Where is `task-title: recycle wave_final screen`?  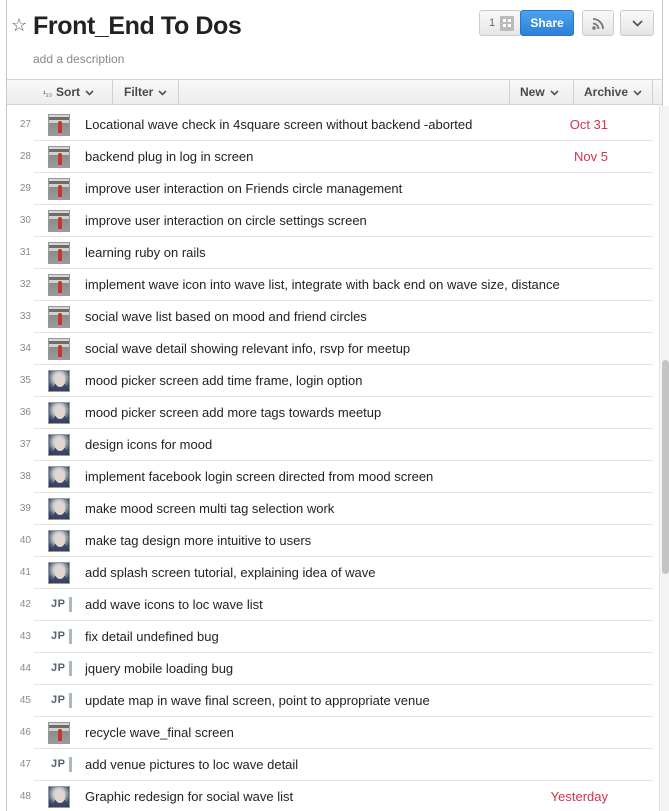
task-title: recycle wave_final screen is located at coordinates (334, 732).